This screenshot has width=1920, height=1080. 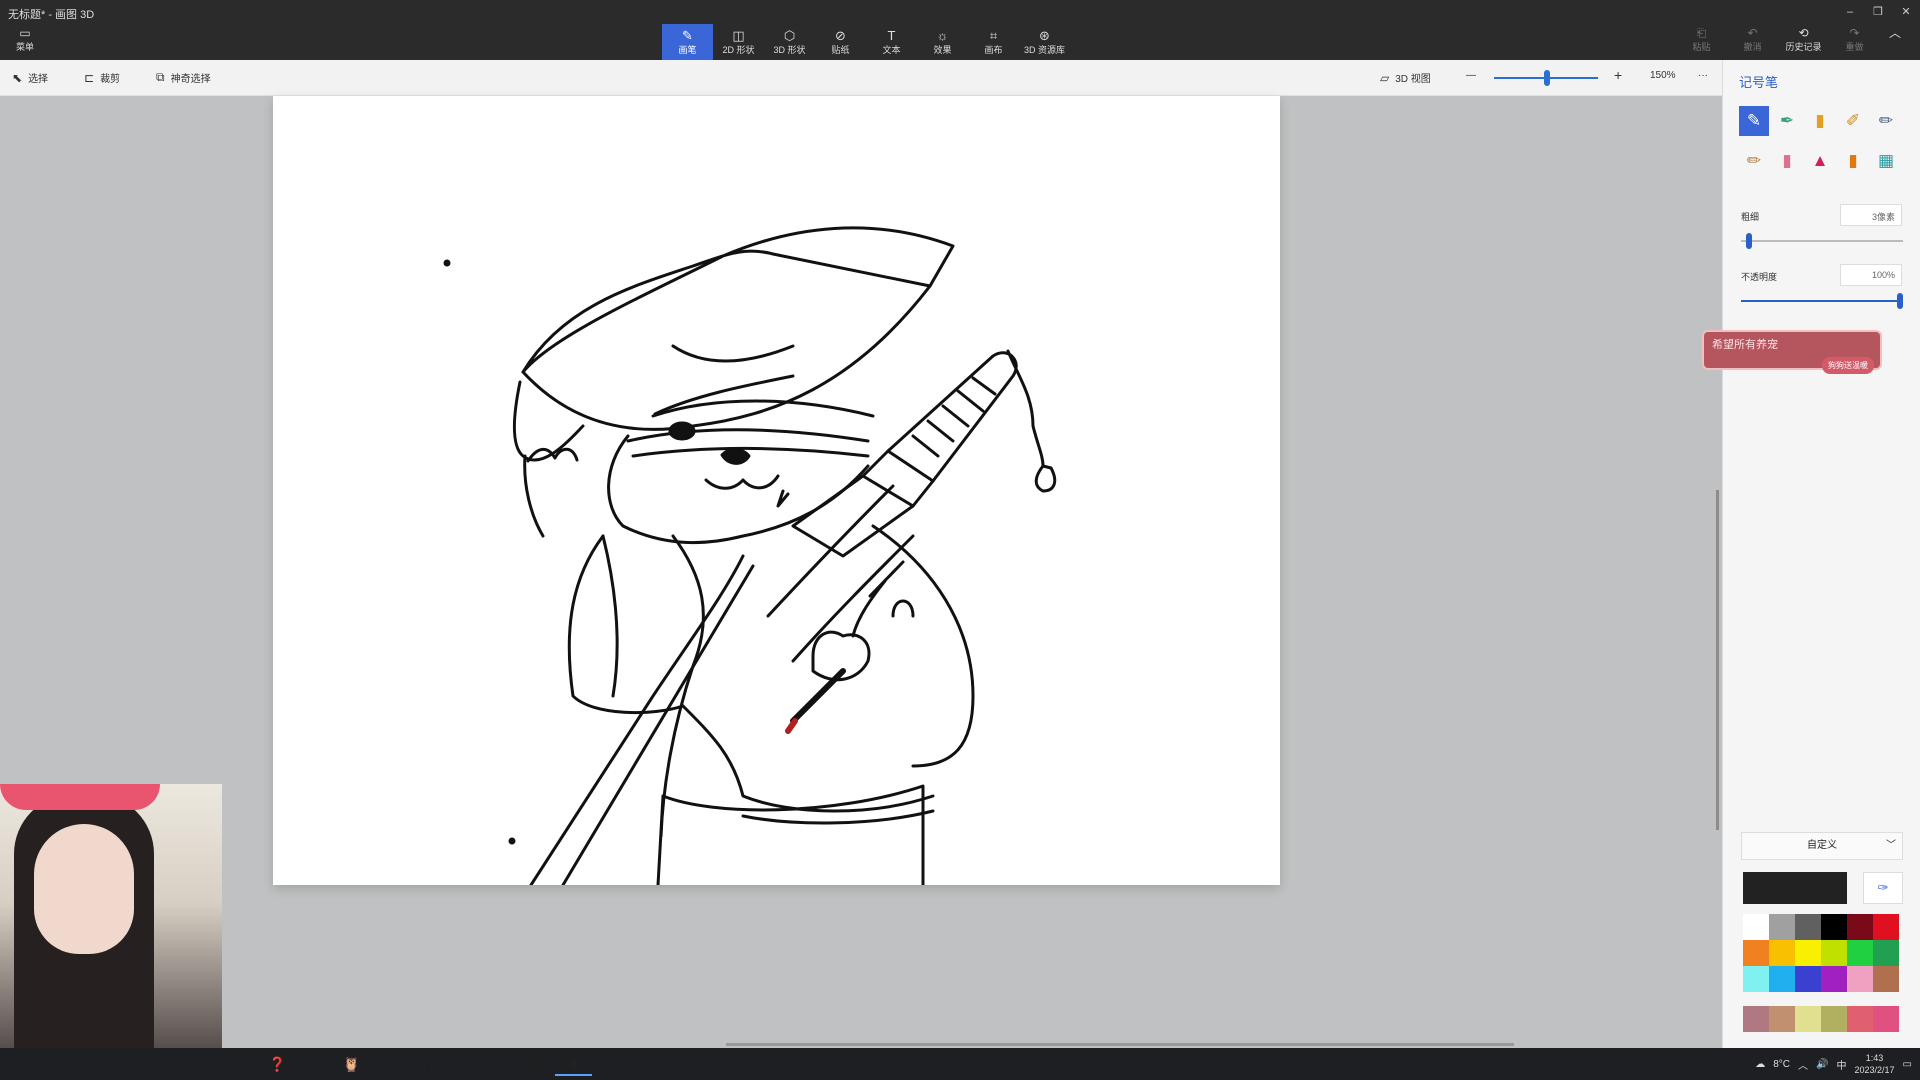 What do you see at coordinates (25, 41) in the screenshot?
I see `menu-button: ▭ 菜单` at bounding box center [25, 41].